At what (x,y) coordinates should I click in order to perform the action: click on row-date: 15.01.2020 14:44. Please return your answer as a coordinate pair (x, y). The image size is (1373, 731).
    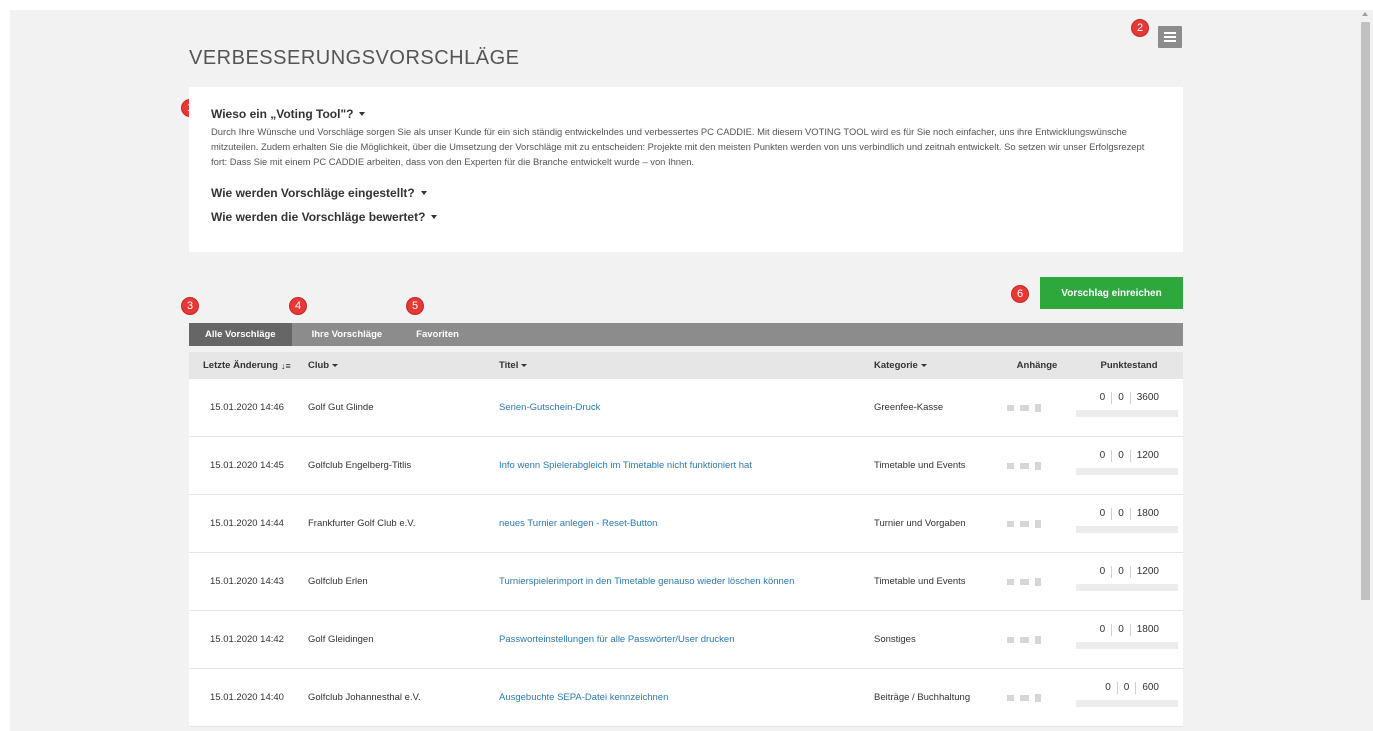
    Looking at the image, I should click on (247, 523).